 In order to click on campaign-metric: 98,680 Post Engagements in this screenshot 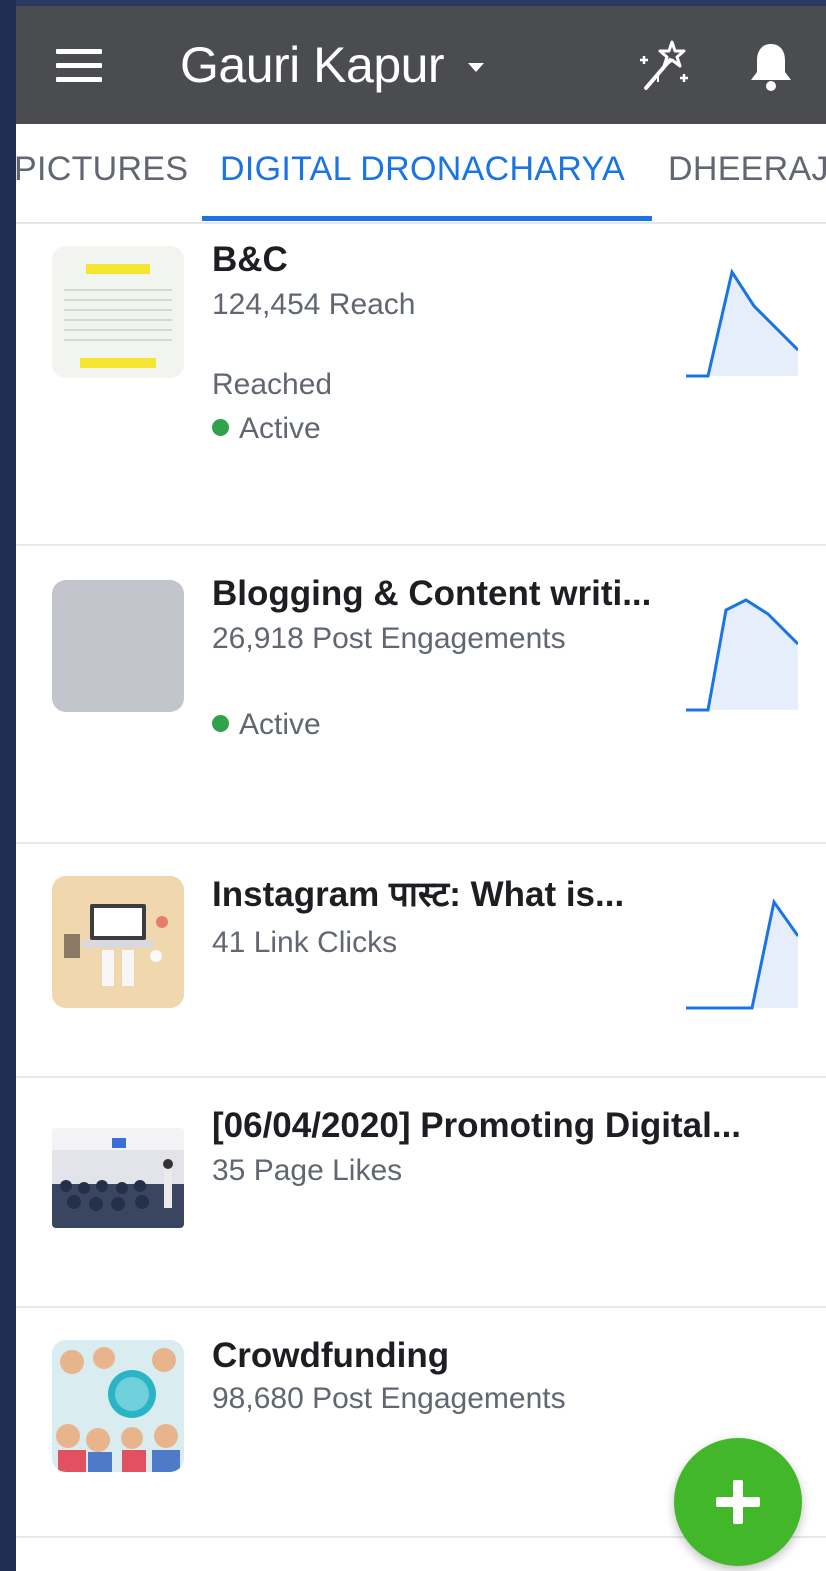, I will do `click(389, 1398)`.